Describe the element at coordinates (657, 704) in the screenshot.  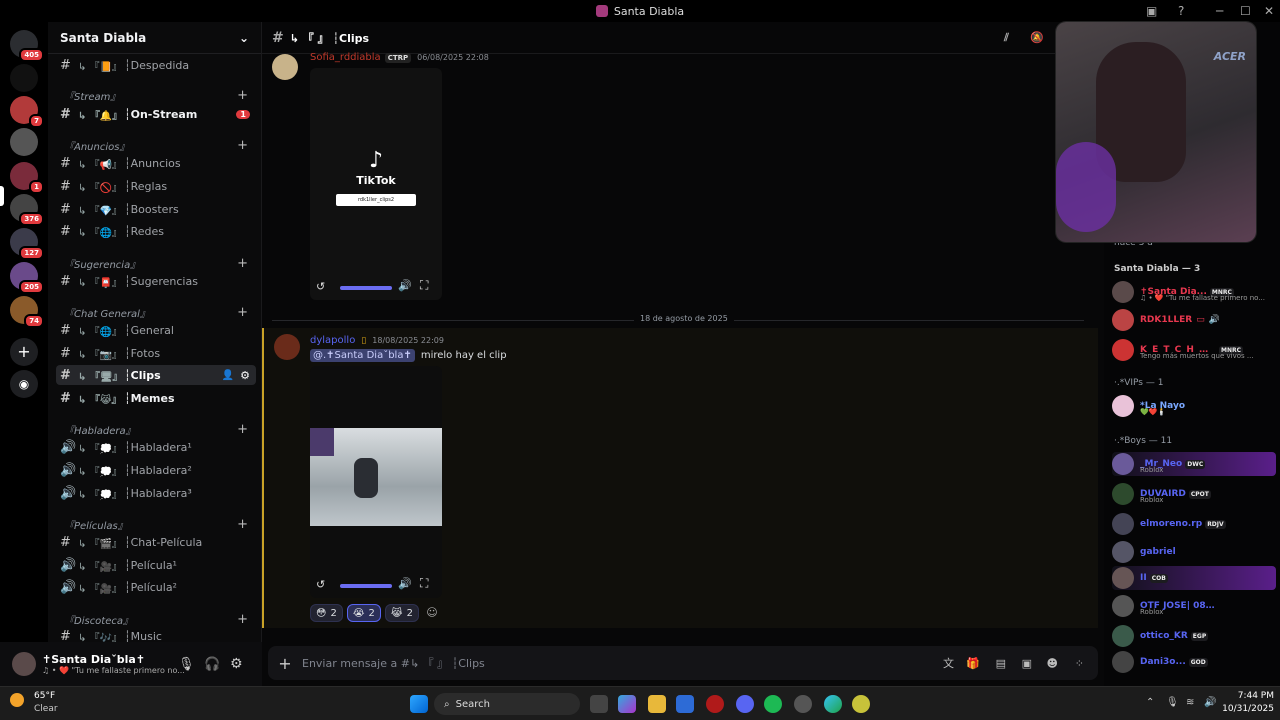
I see `file-explorer-icon` at that location.